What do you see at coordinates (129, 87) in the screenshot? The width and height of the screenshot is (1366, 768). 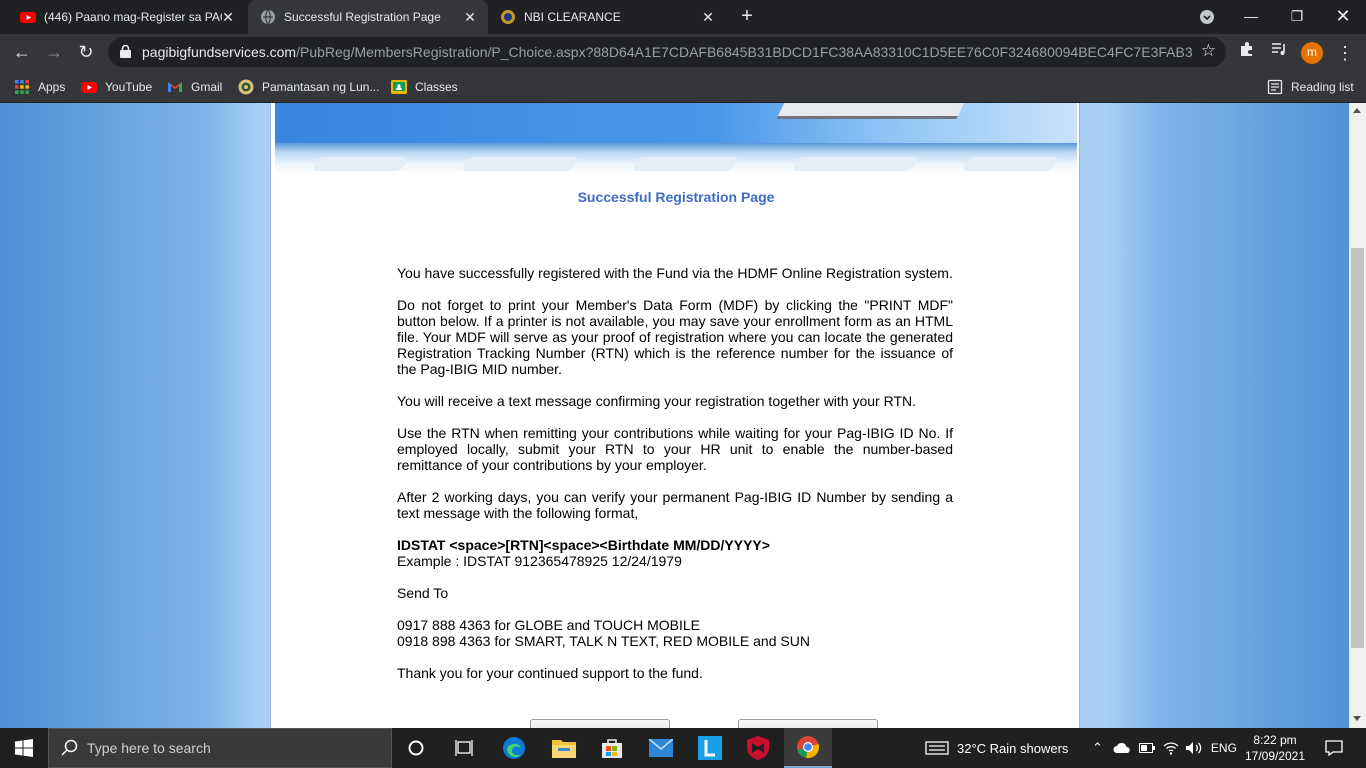 I see `bookmark-label: YouTube` at bounding box center [129, 87].